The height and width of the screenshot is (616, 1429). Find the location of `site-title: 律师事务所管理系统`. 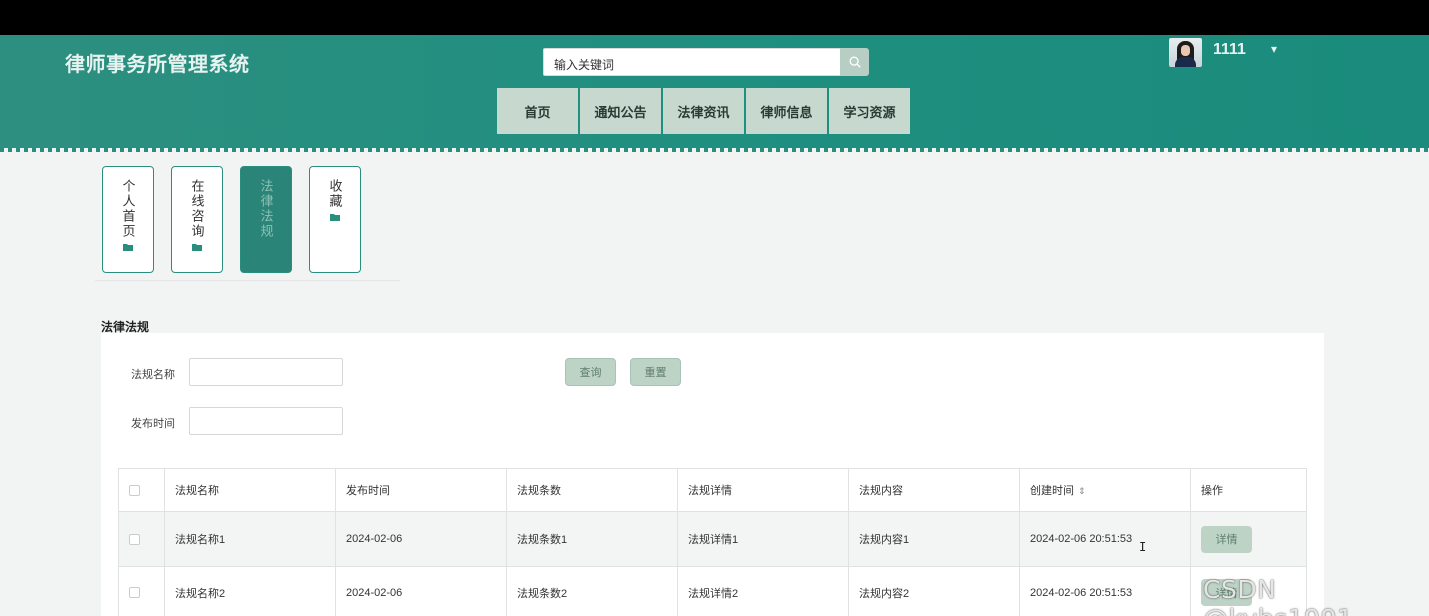

site-title: 律师事务所管理系统 is located at coordinates (157, 65).